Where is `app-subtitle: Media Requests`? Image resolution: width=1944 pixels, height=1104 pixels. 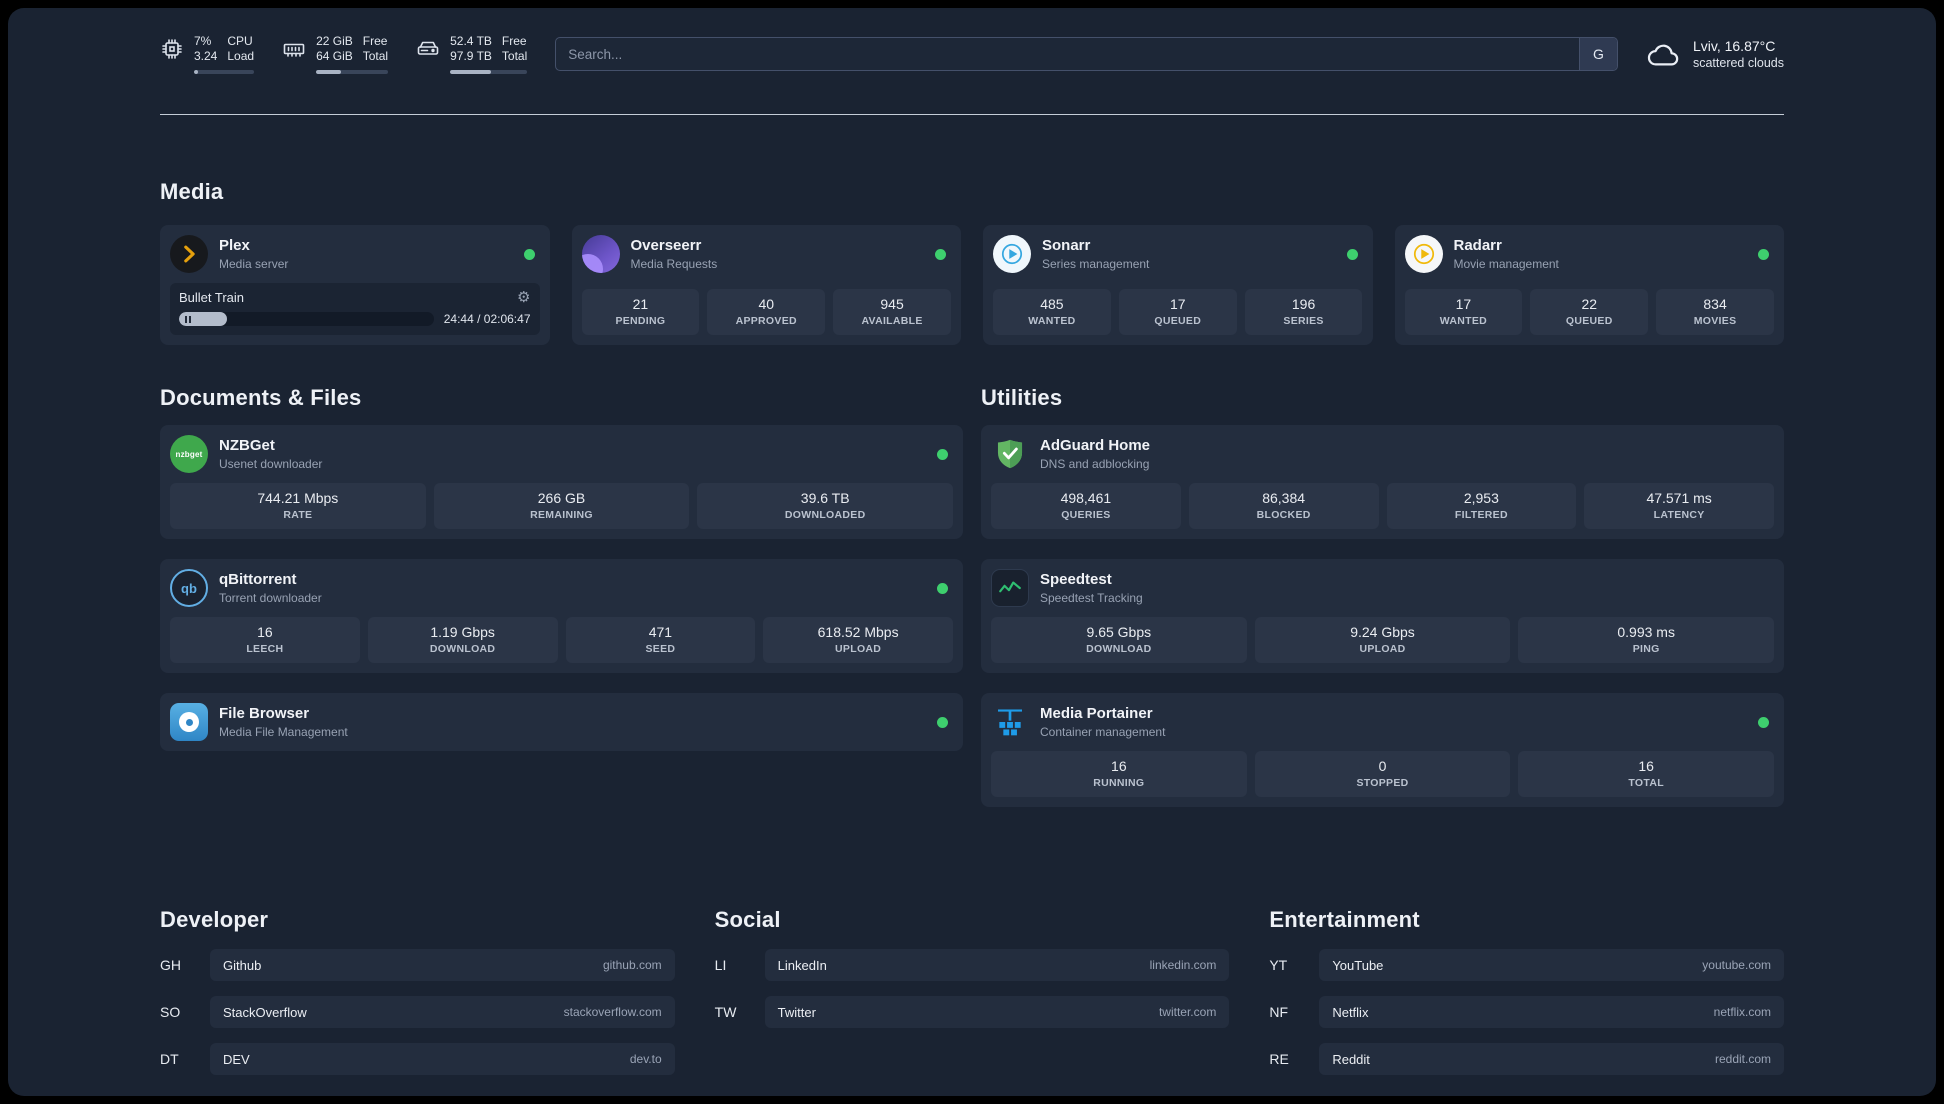
app-subtitle: Media Requests is located at coordinates (674, 264).